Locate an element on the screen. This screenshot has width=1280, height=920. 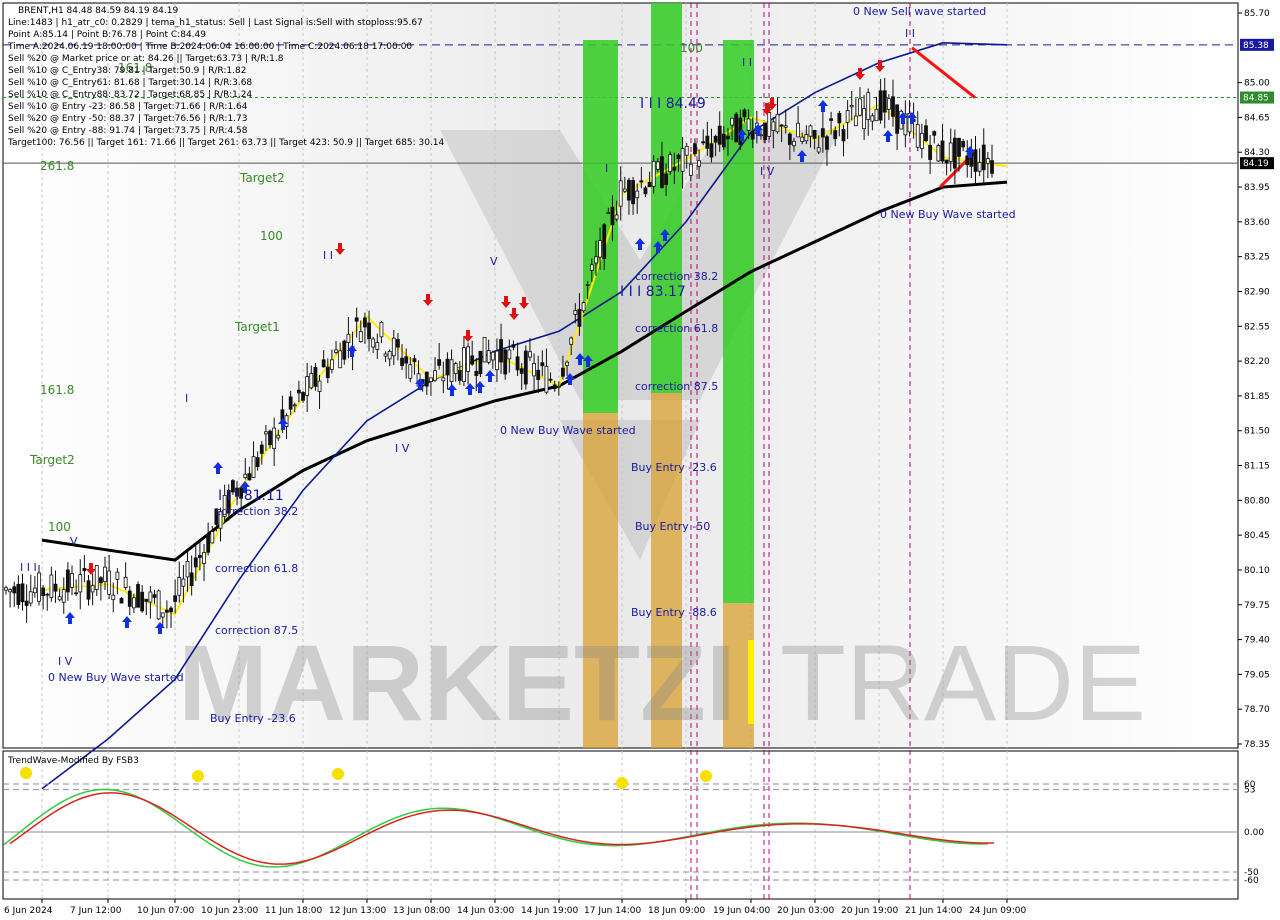
band-yellow-marker is located at coordinates (751, 682).